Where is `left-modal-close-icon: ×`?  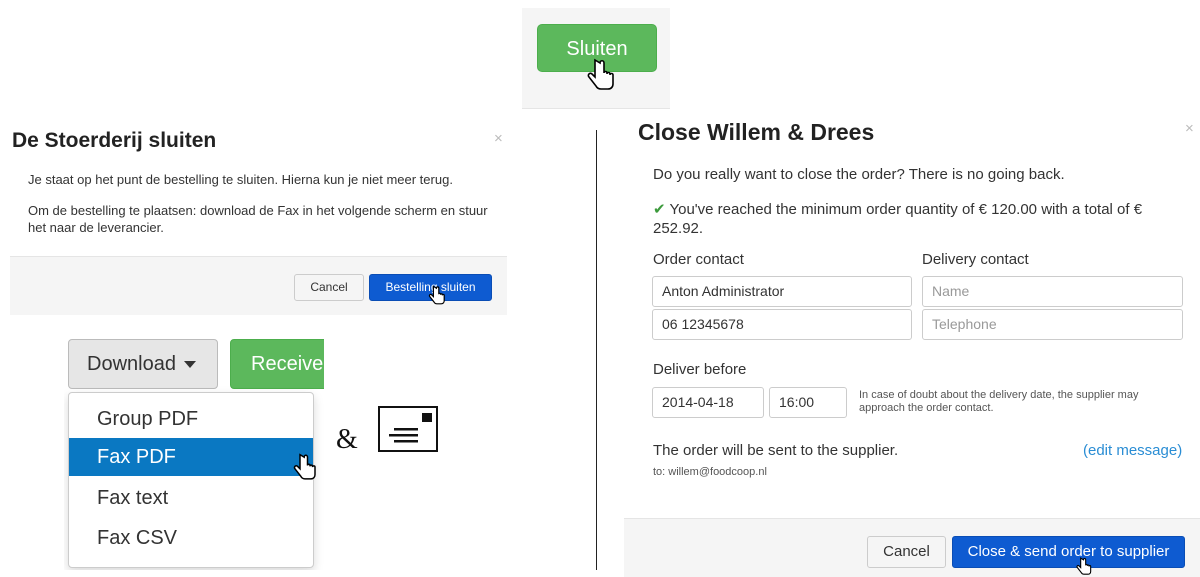
left-modal-close-icon: × is located at coordinates (498, 138).